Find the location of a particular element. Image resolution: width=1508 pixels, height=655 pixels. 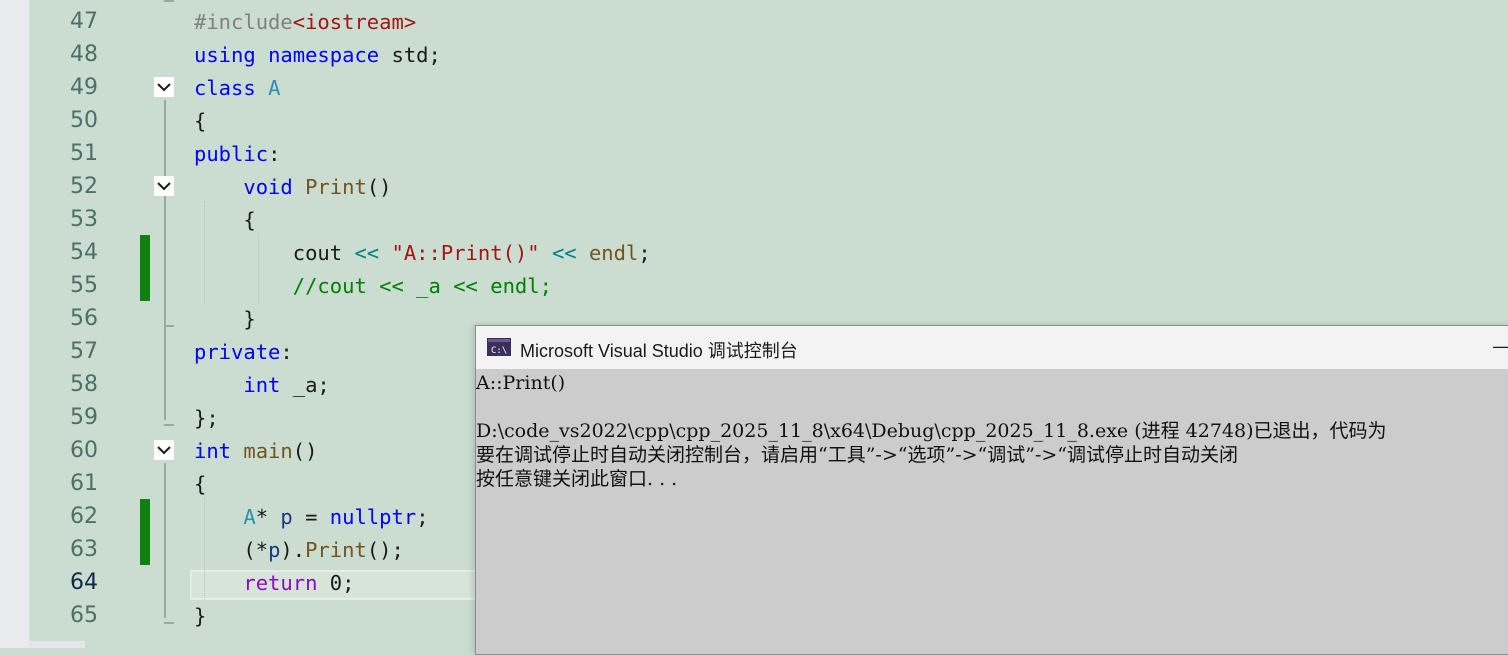

line-number: 52 is located at coordinates (84, 186).